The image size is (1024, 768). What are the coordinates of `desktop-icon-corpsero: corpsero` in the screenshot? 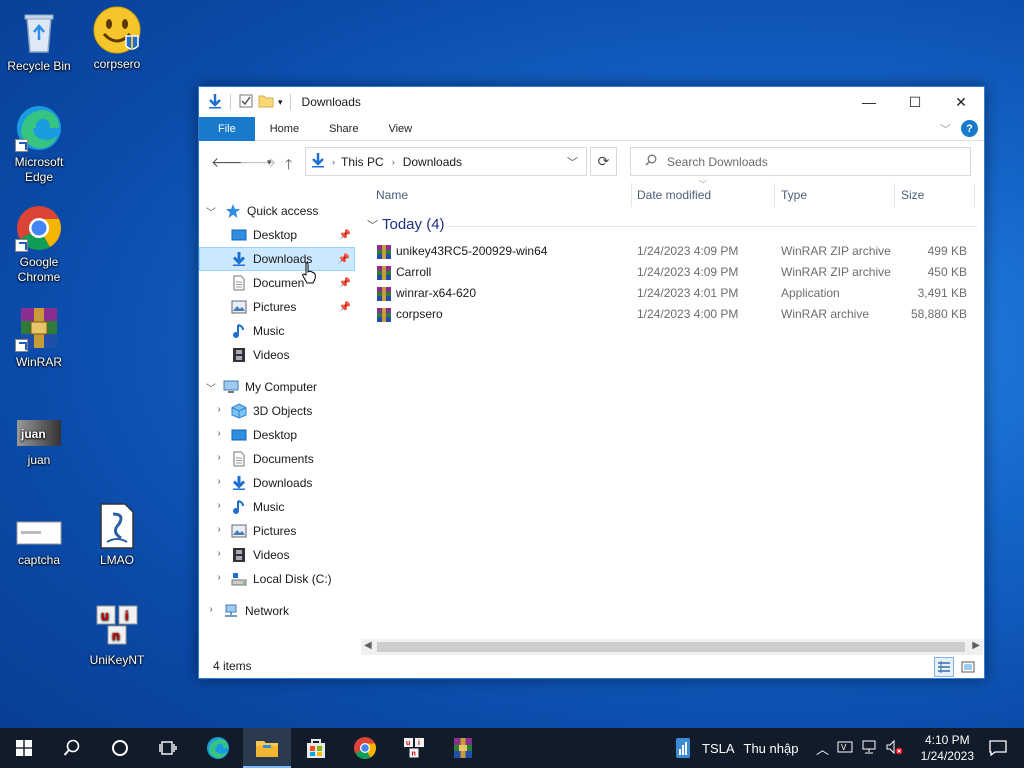 It's located at (117, 39).